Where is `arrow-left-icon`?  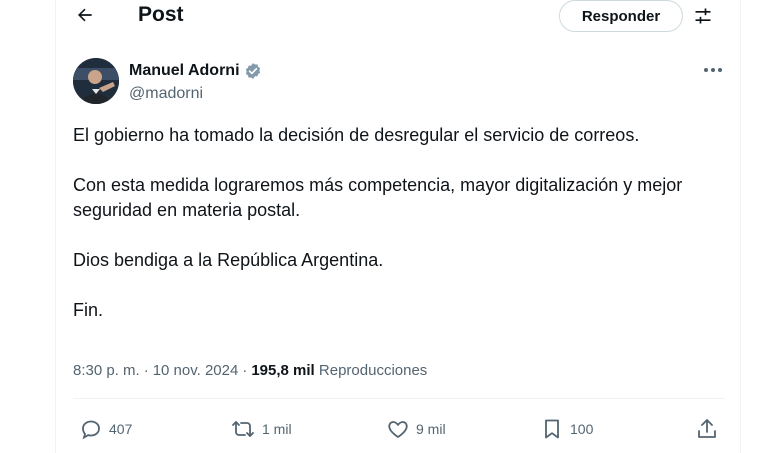
arrow-left-icon is located at coordinates (85, 15).